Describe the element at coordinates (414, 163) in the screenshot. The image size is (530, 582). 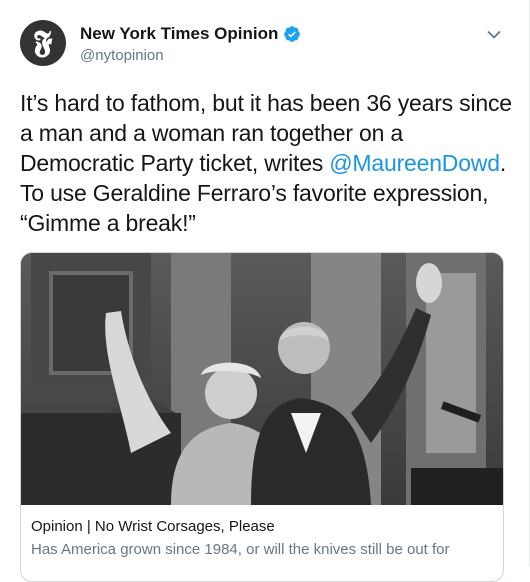
I see `mention-link: @MaureenDowd` at that location.